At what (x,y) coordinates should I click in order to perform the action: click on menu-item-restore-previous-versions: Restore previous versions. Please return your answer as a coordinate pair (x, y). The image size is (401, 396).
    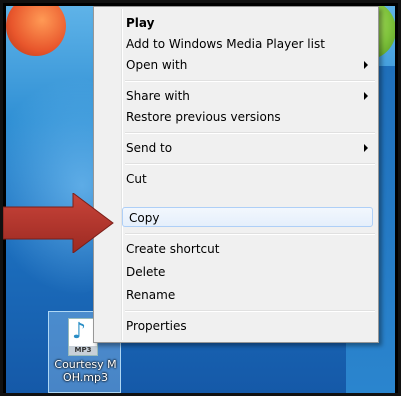
    Looking at the image, I should click on (247, 117).